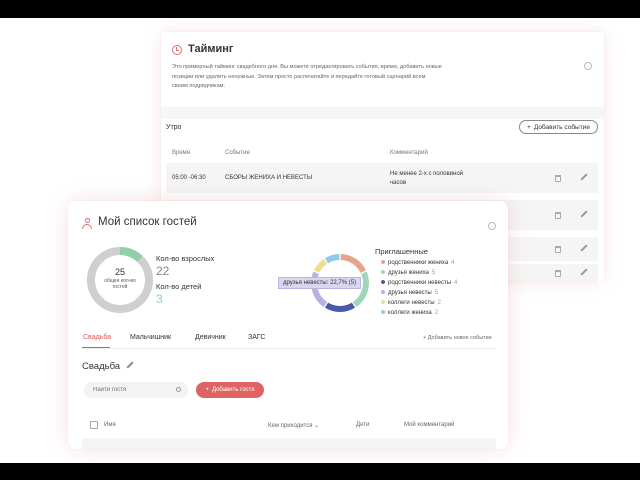 This screenshot has height=480, width=640. I want to click on header-children: Дети, so click(363, 425).